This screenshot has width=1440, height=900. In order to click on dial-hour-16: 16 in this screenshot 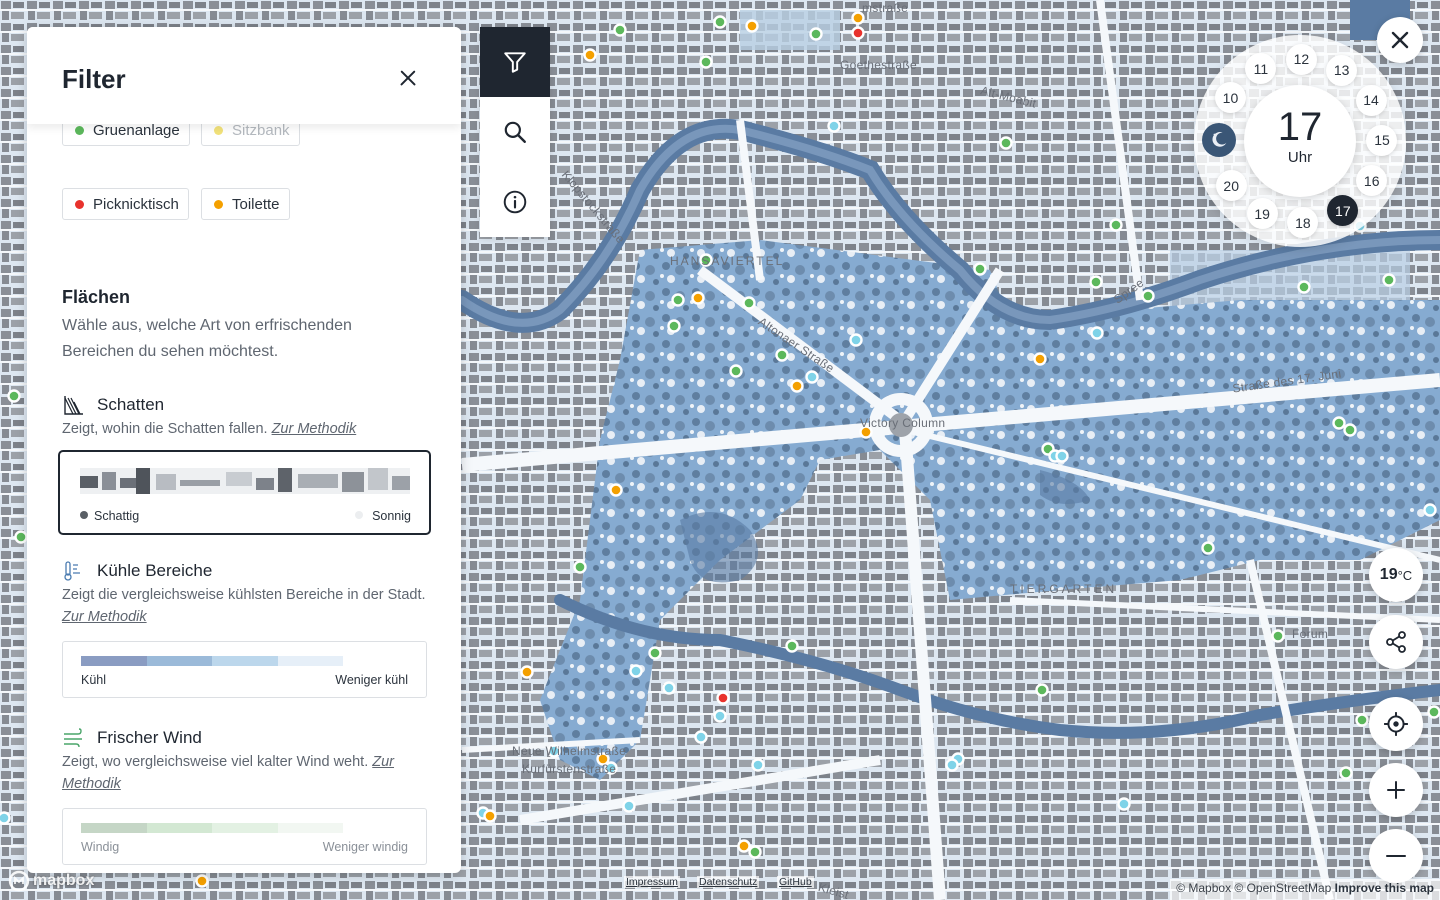, I will do `click(1372, 181)`.